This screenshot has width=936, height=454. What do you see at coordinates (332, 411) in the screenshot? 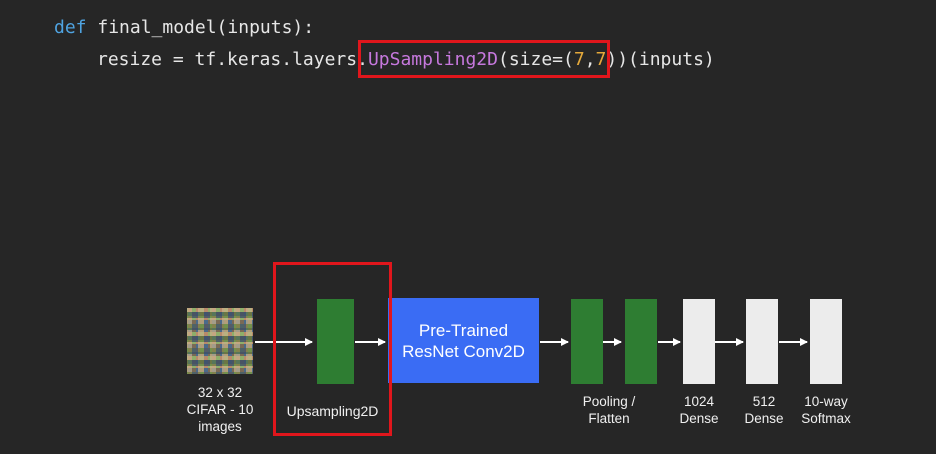
I see `upsampling-label: Upsampling2D` at bounding box center [332, 411].